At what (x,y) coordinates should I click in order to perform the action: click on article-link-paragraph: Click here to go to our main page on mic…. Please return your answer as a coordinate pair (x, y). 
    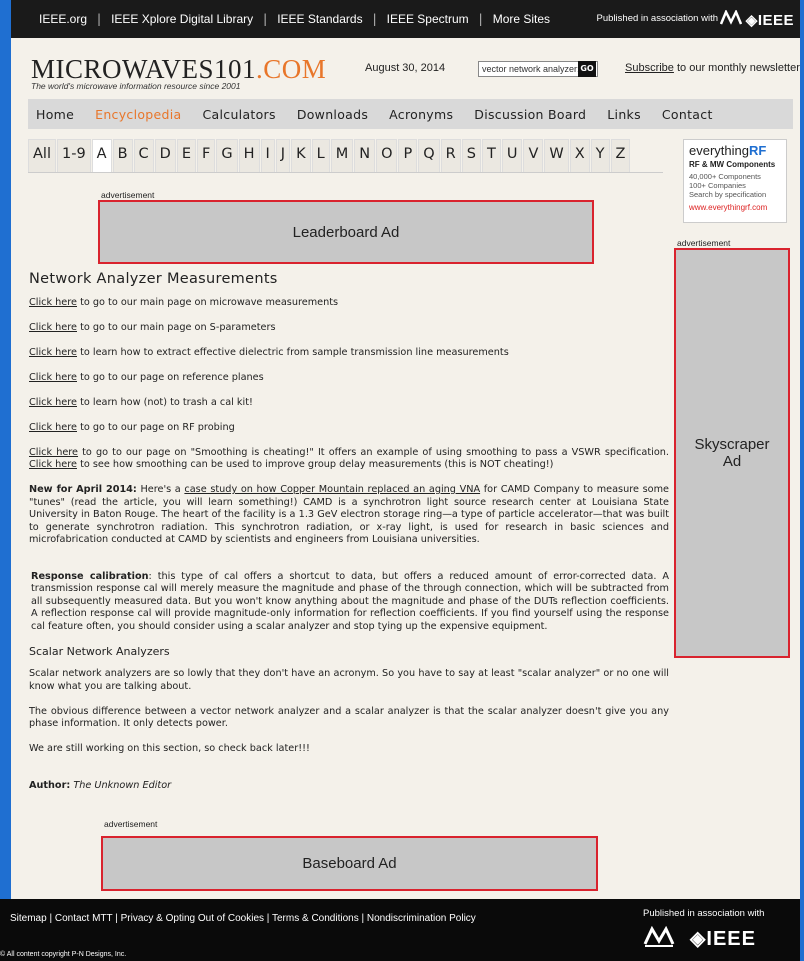
    Looking at the image, I should click on (349, 303).